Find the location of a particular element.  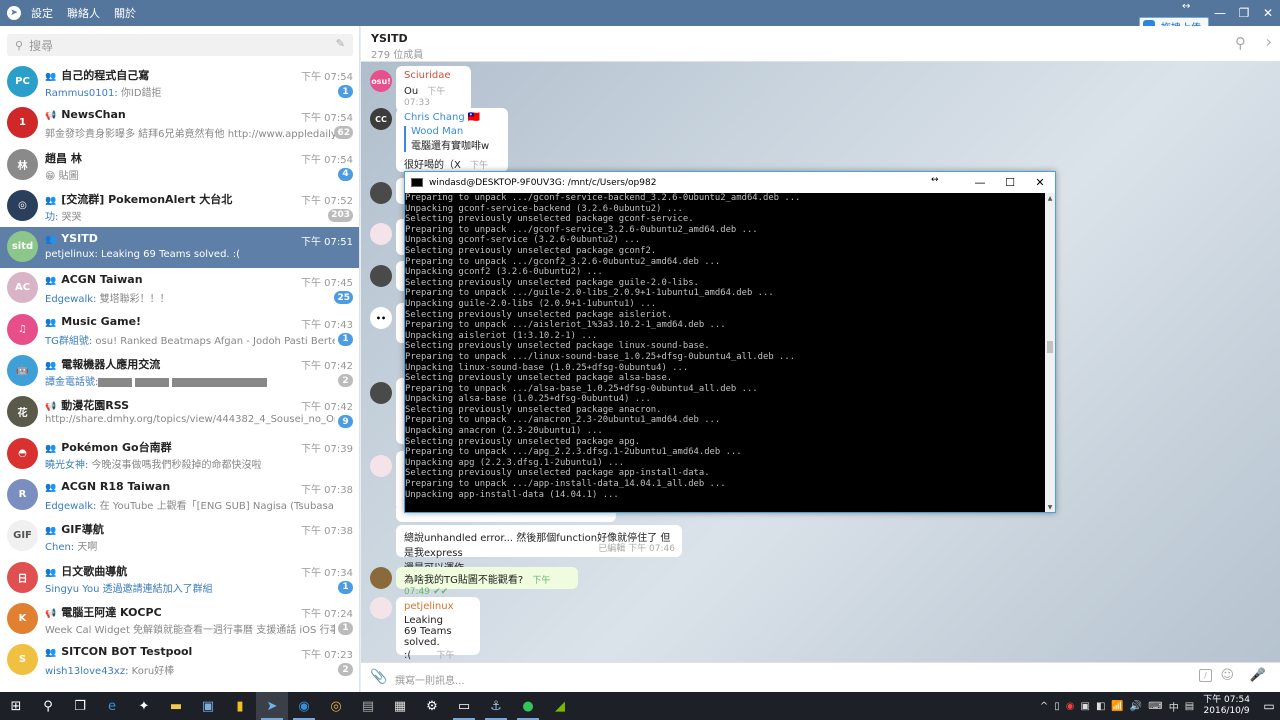

message-sender: Chris Chang 🇹🇼 is located at coordinates (452, 117).